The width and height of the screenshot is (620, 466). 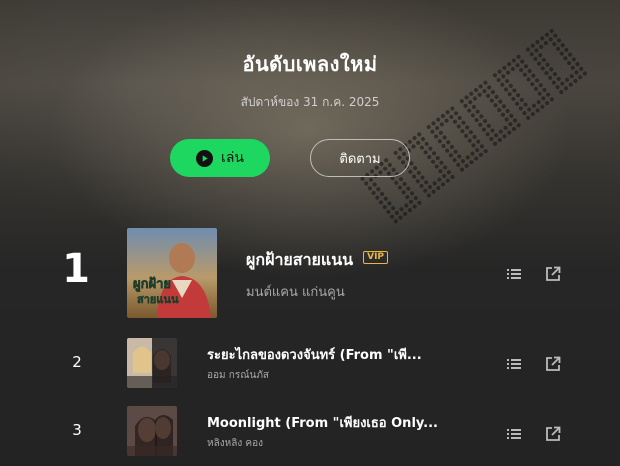 I want to click on follow-button: ติดตาม, so click(x=360, y=158).